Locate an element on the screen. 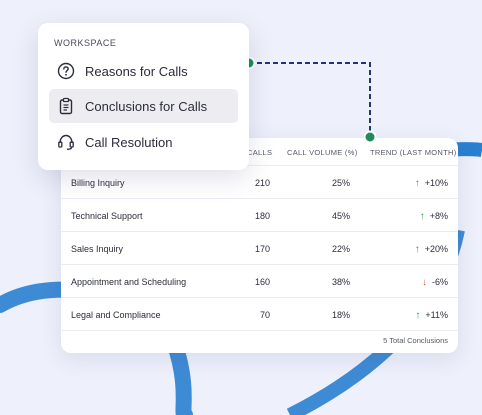 The width and height of the screenshot is (482, 415). trend-value: +8% is located at coordinates (438, 216).